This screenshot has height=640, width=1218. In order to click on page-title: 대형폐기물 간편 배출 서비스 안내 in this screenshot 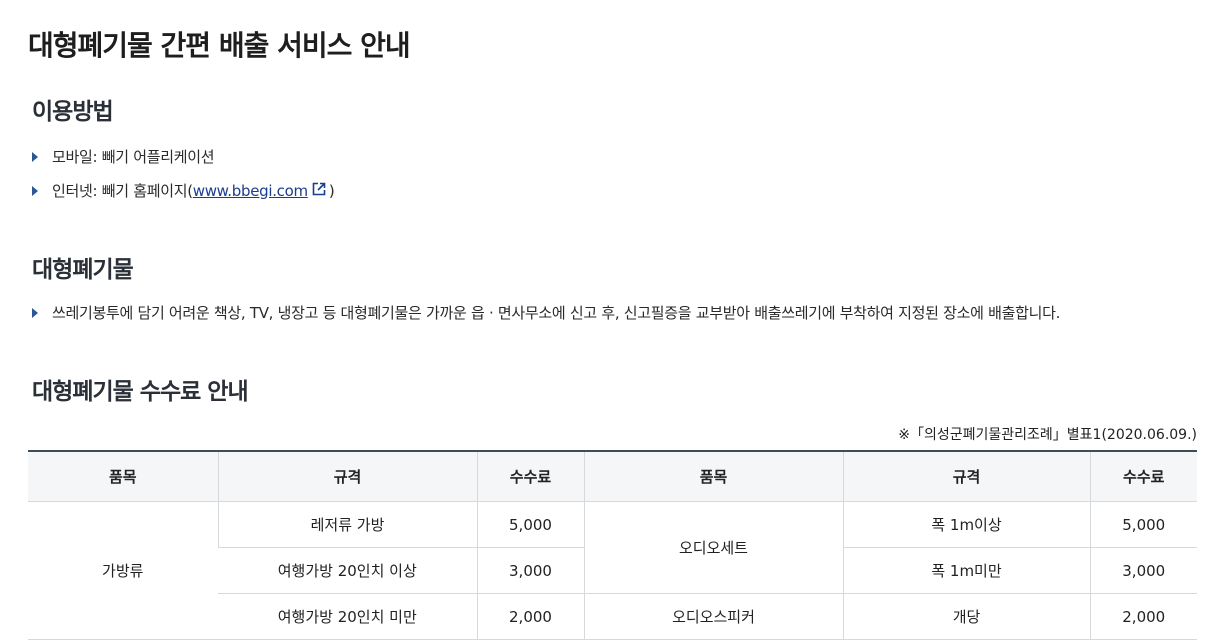, I will do `click(219, 45)`.